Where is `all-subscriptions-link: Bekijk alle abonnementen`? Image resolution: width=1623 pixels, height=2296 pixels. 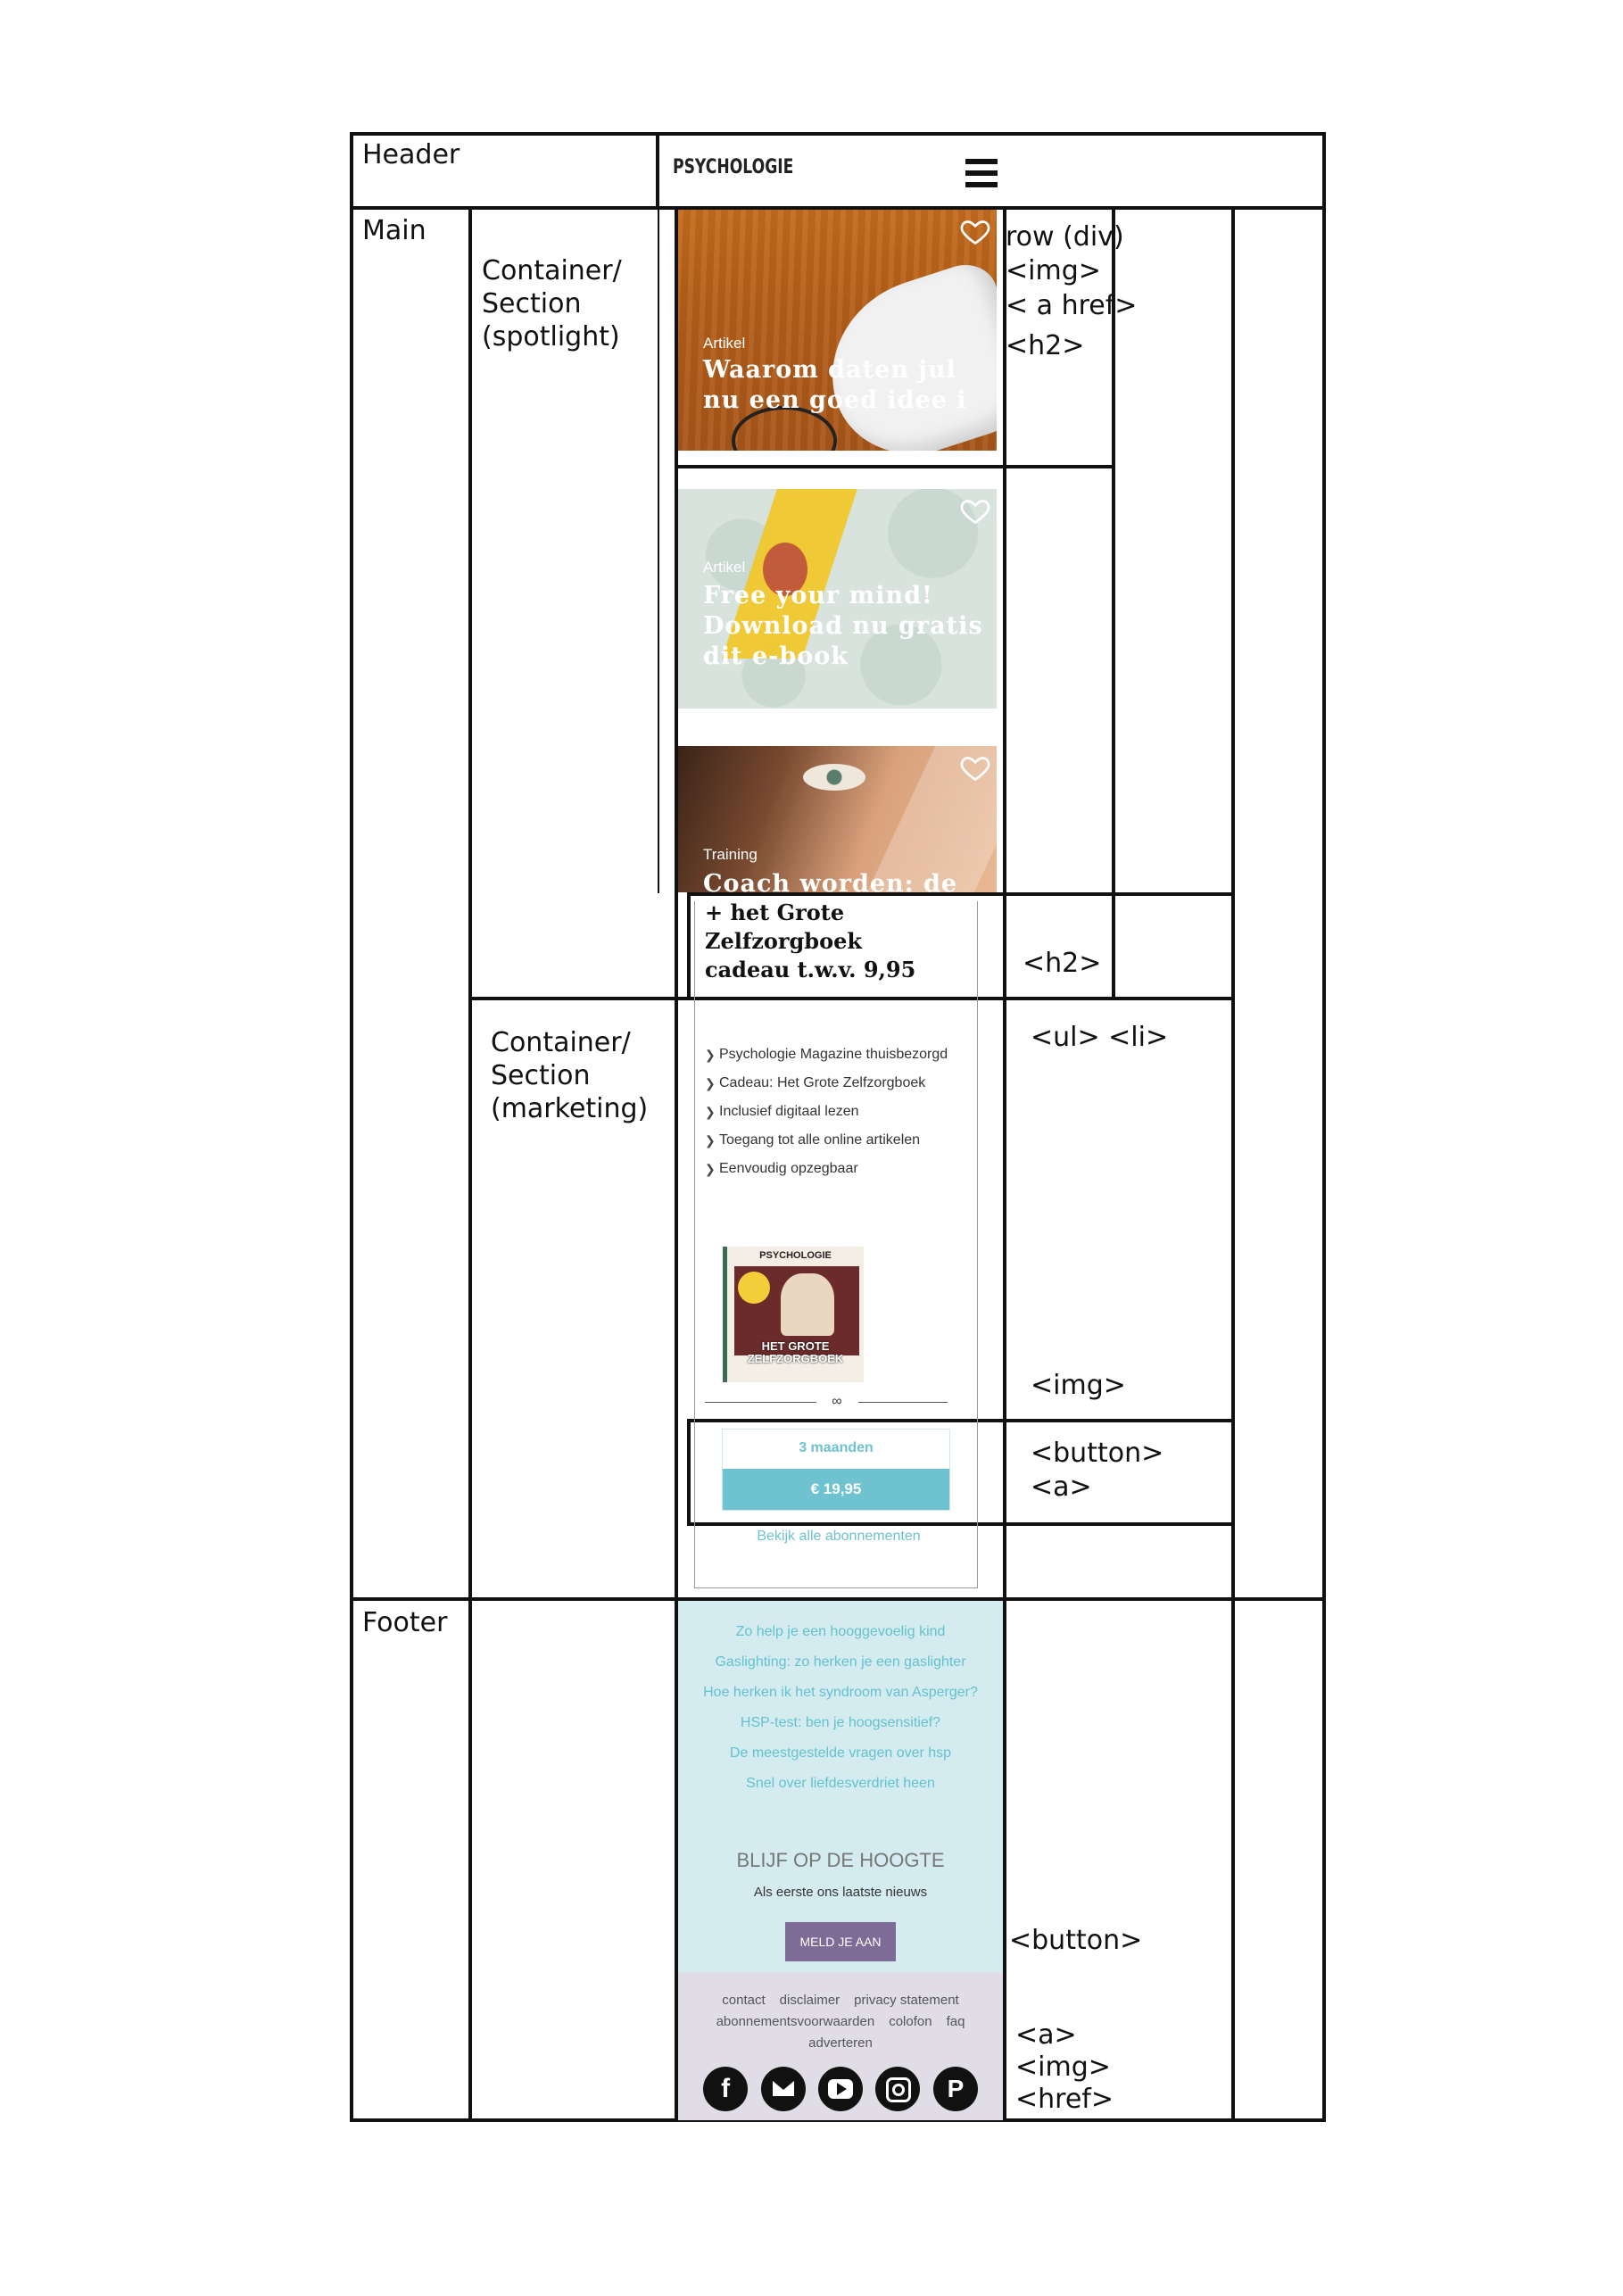 all-subscriptions-link: Bekijk alle abonnementen is located at coordinates (839, 1537).